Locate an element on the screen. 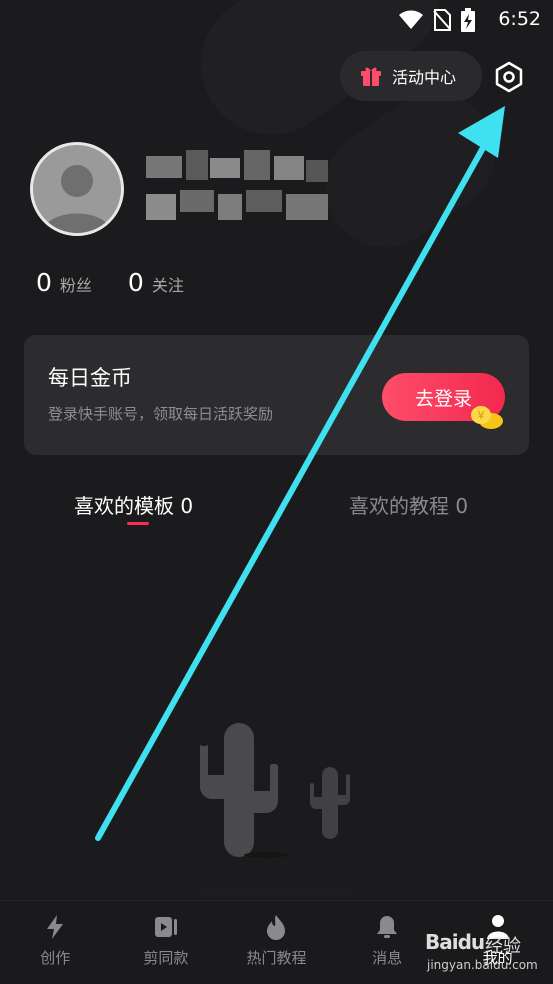  wifi-icon is located at coordinates (411, 19).